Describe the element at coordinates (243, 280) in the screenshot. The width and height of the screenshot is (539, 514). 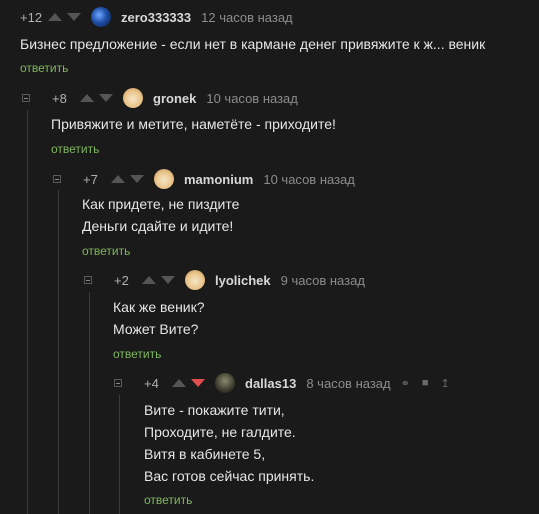
I see `author-name: lyolichek` at that location.